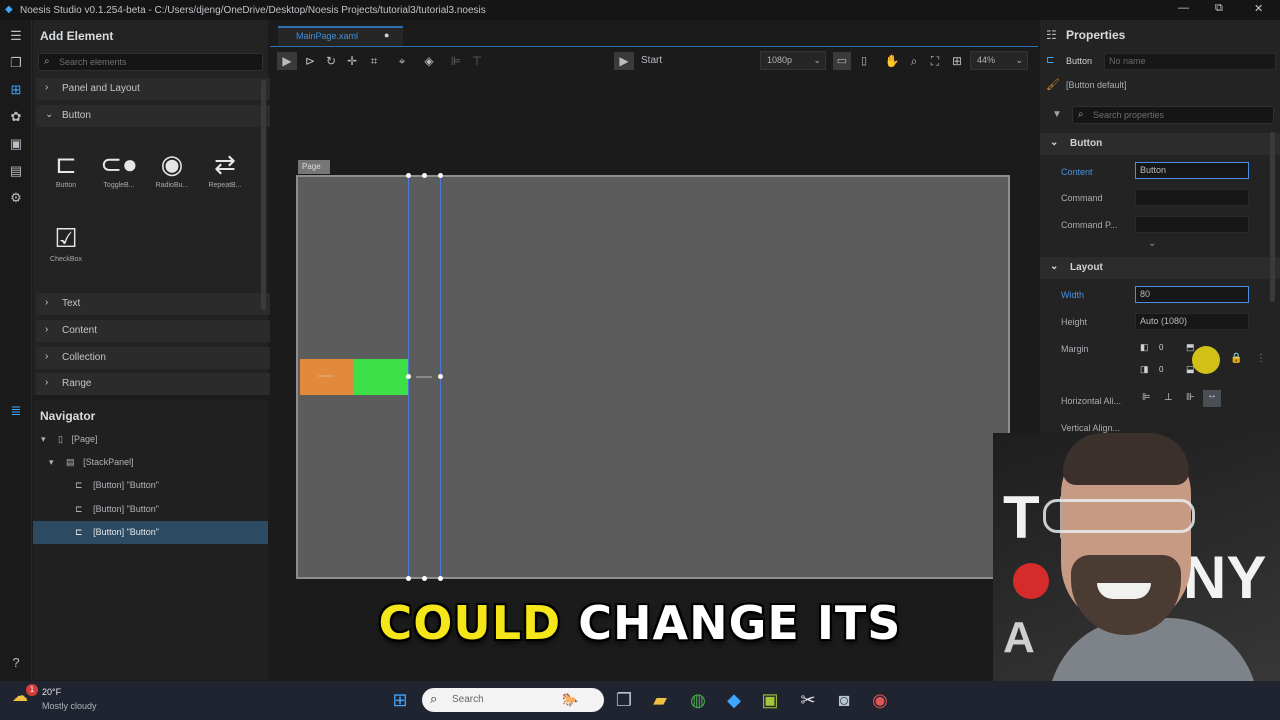 This screenshot has height=720, width=1280. What do you see at coordinates (162, 358) in the screenshot?
I see `category-collection: › Collection` at bounding box center [162, 358].